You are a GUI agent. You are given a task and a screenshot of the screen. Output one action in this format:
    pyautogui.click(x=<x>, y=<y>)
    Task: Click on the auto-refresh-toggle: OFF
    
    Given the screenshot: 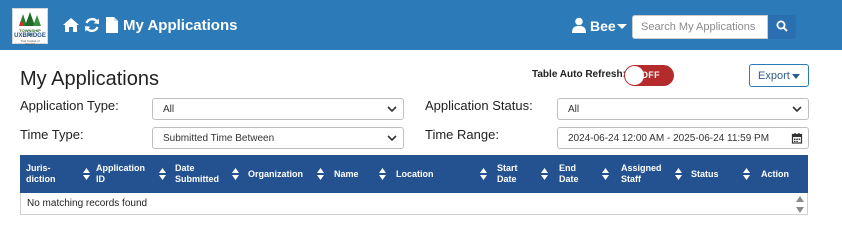 What is the action you would take?
    pyautogui.click(x=649, y=75)
    